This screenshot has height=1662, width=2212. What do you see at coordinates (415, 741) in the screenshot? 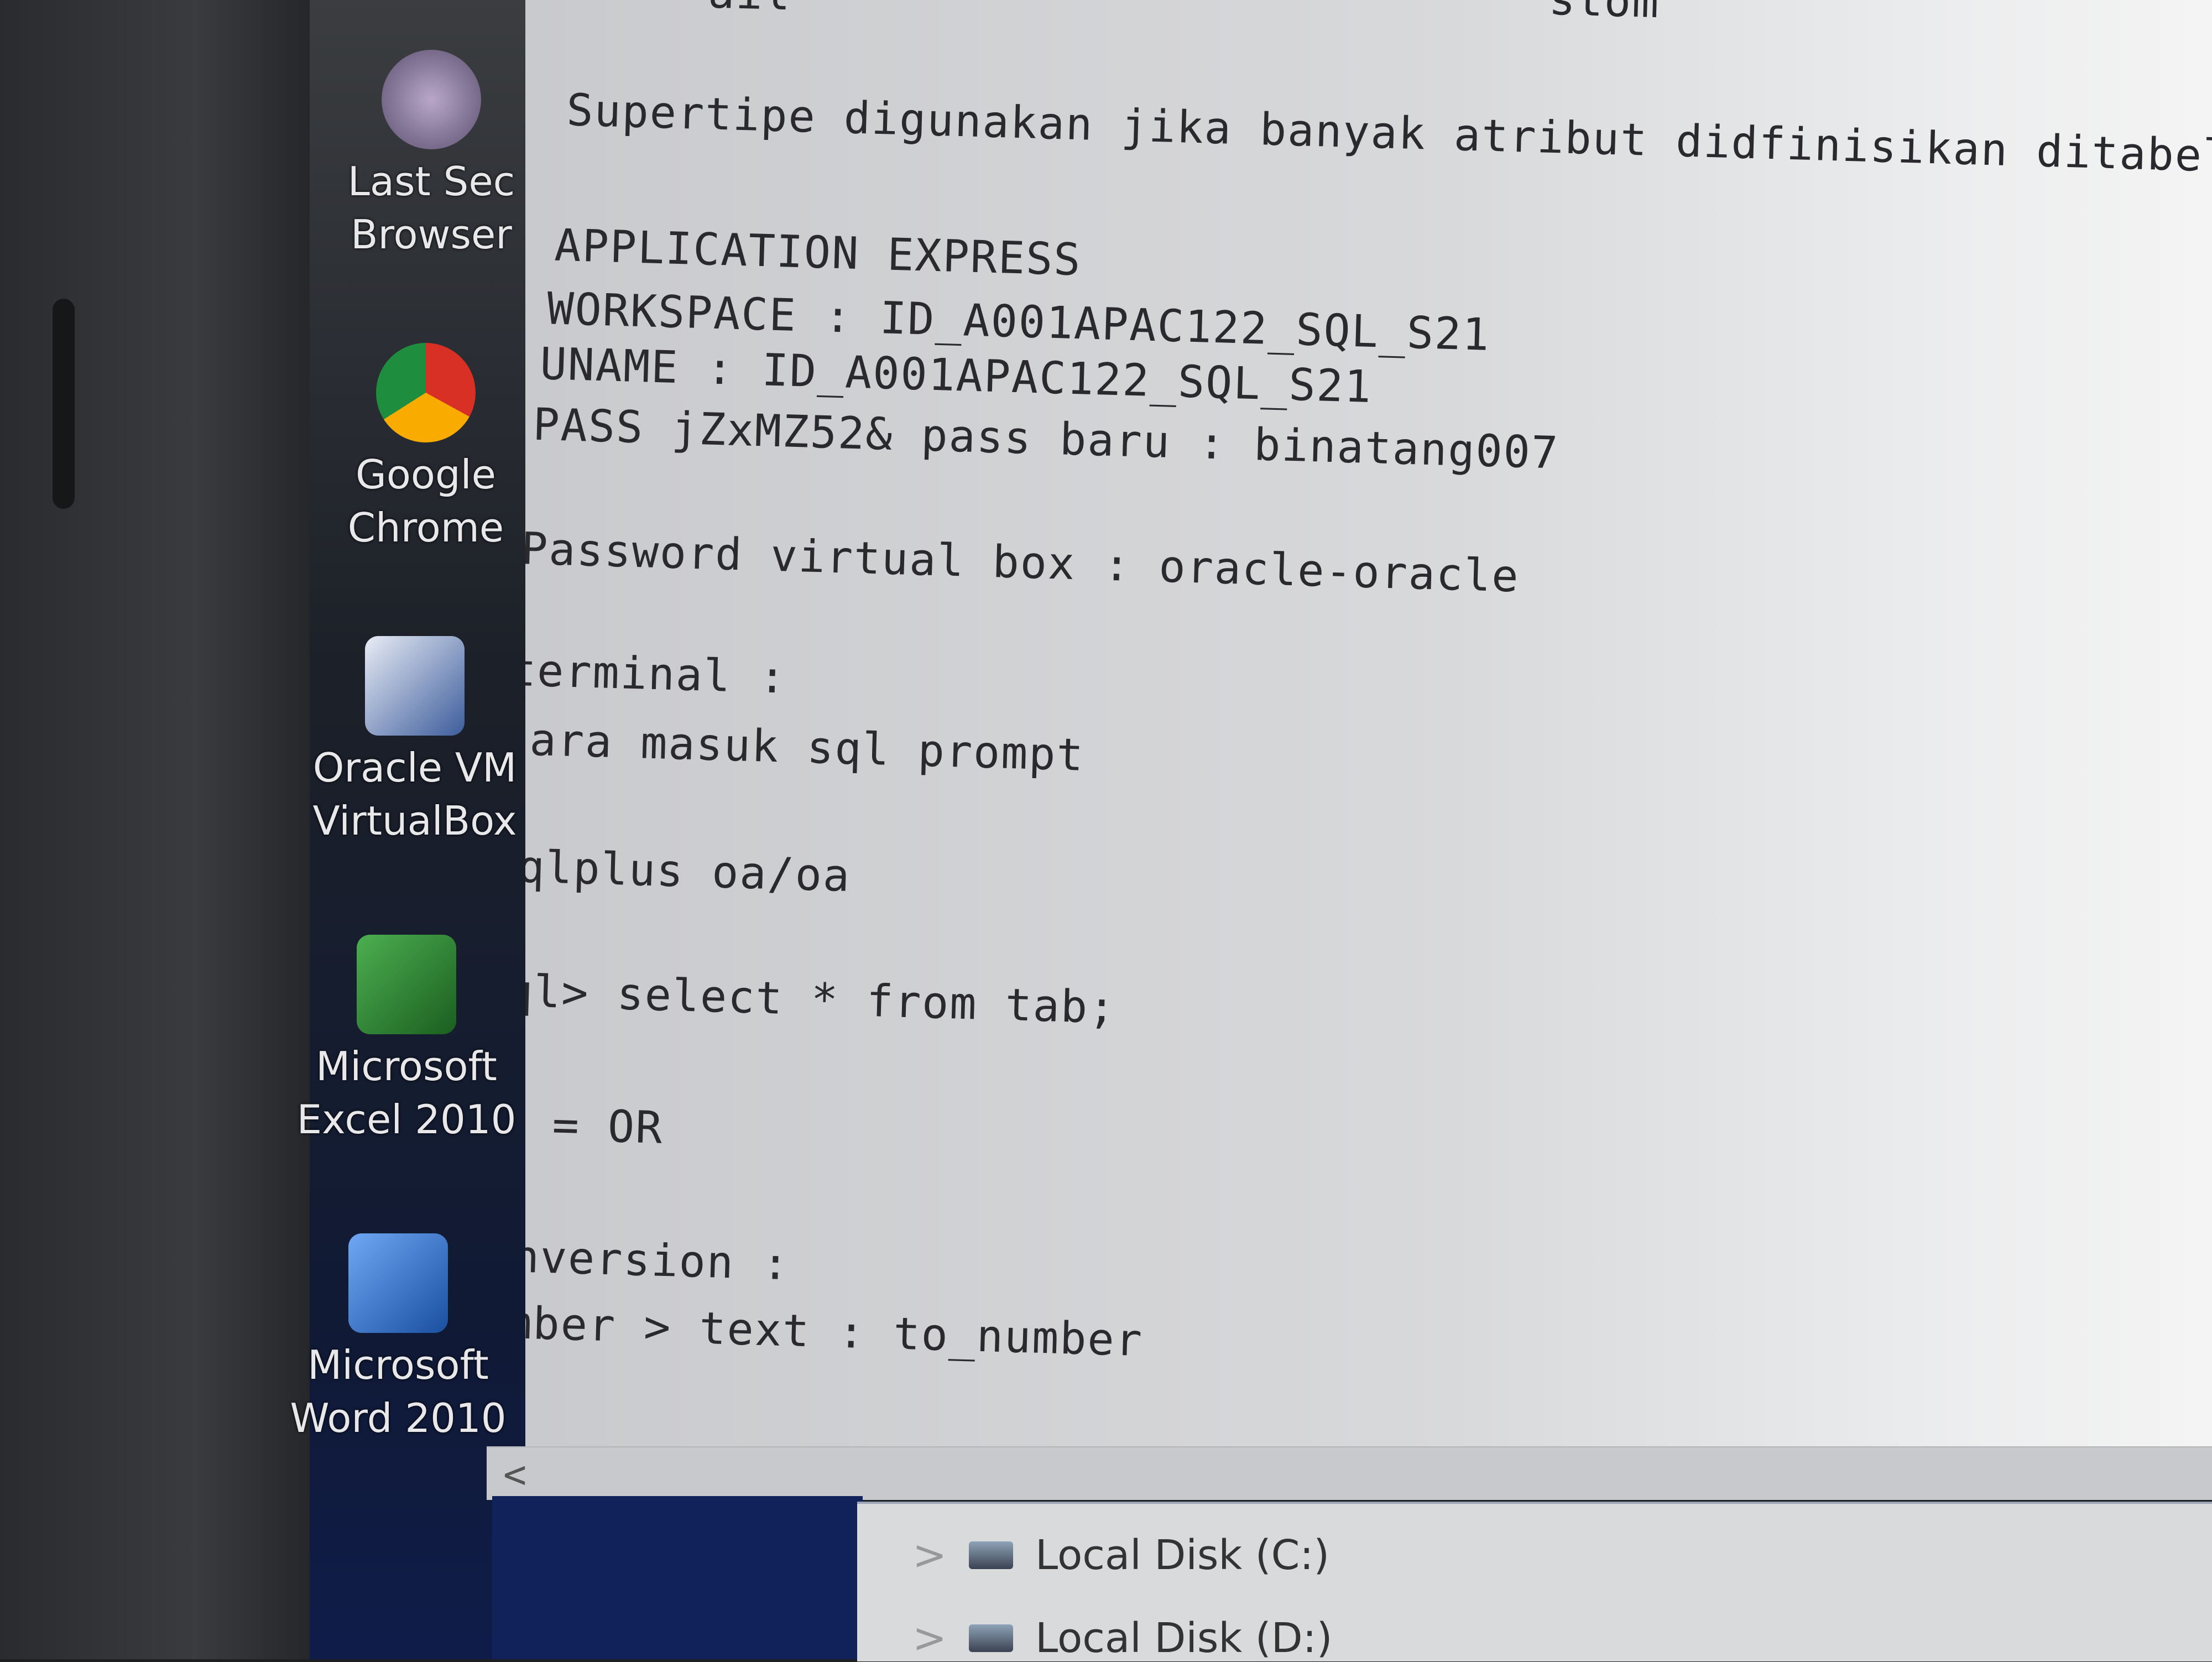
I see `desktop-icon-virtualbox: Oracle VM VirtualBox` at bounding box center [415, 741].